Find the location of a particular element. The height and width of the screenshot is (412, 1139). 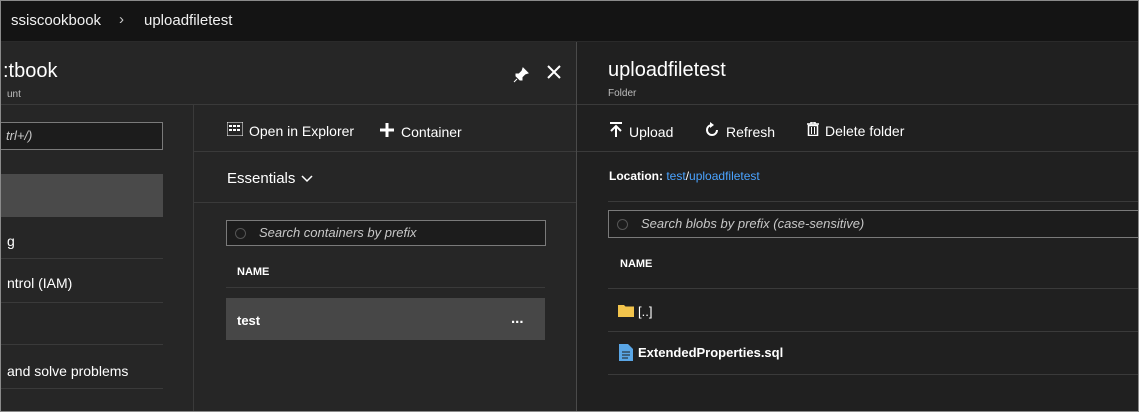

location-line: Location: test/uploadfiletest is located at coordinates (684, 176).